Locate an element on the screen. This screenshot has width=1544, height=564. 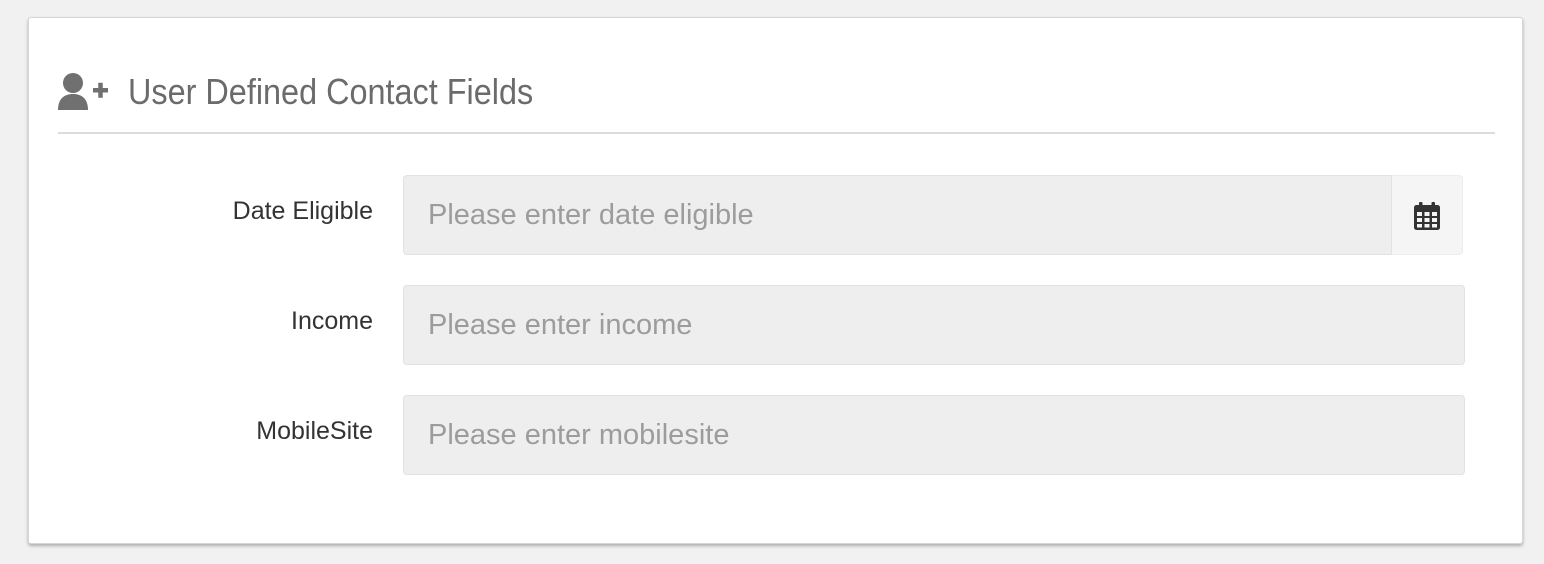
form-row-mobilesite: MobileSite is located at coordinates (776, 435).